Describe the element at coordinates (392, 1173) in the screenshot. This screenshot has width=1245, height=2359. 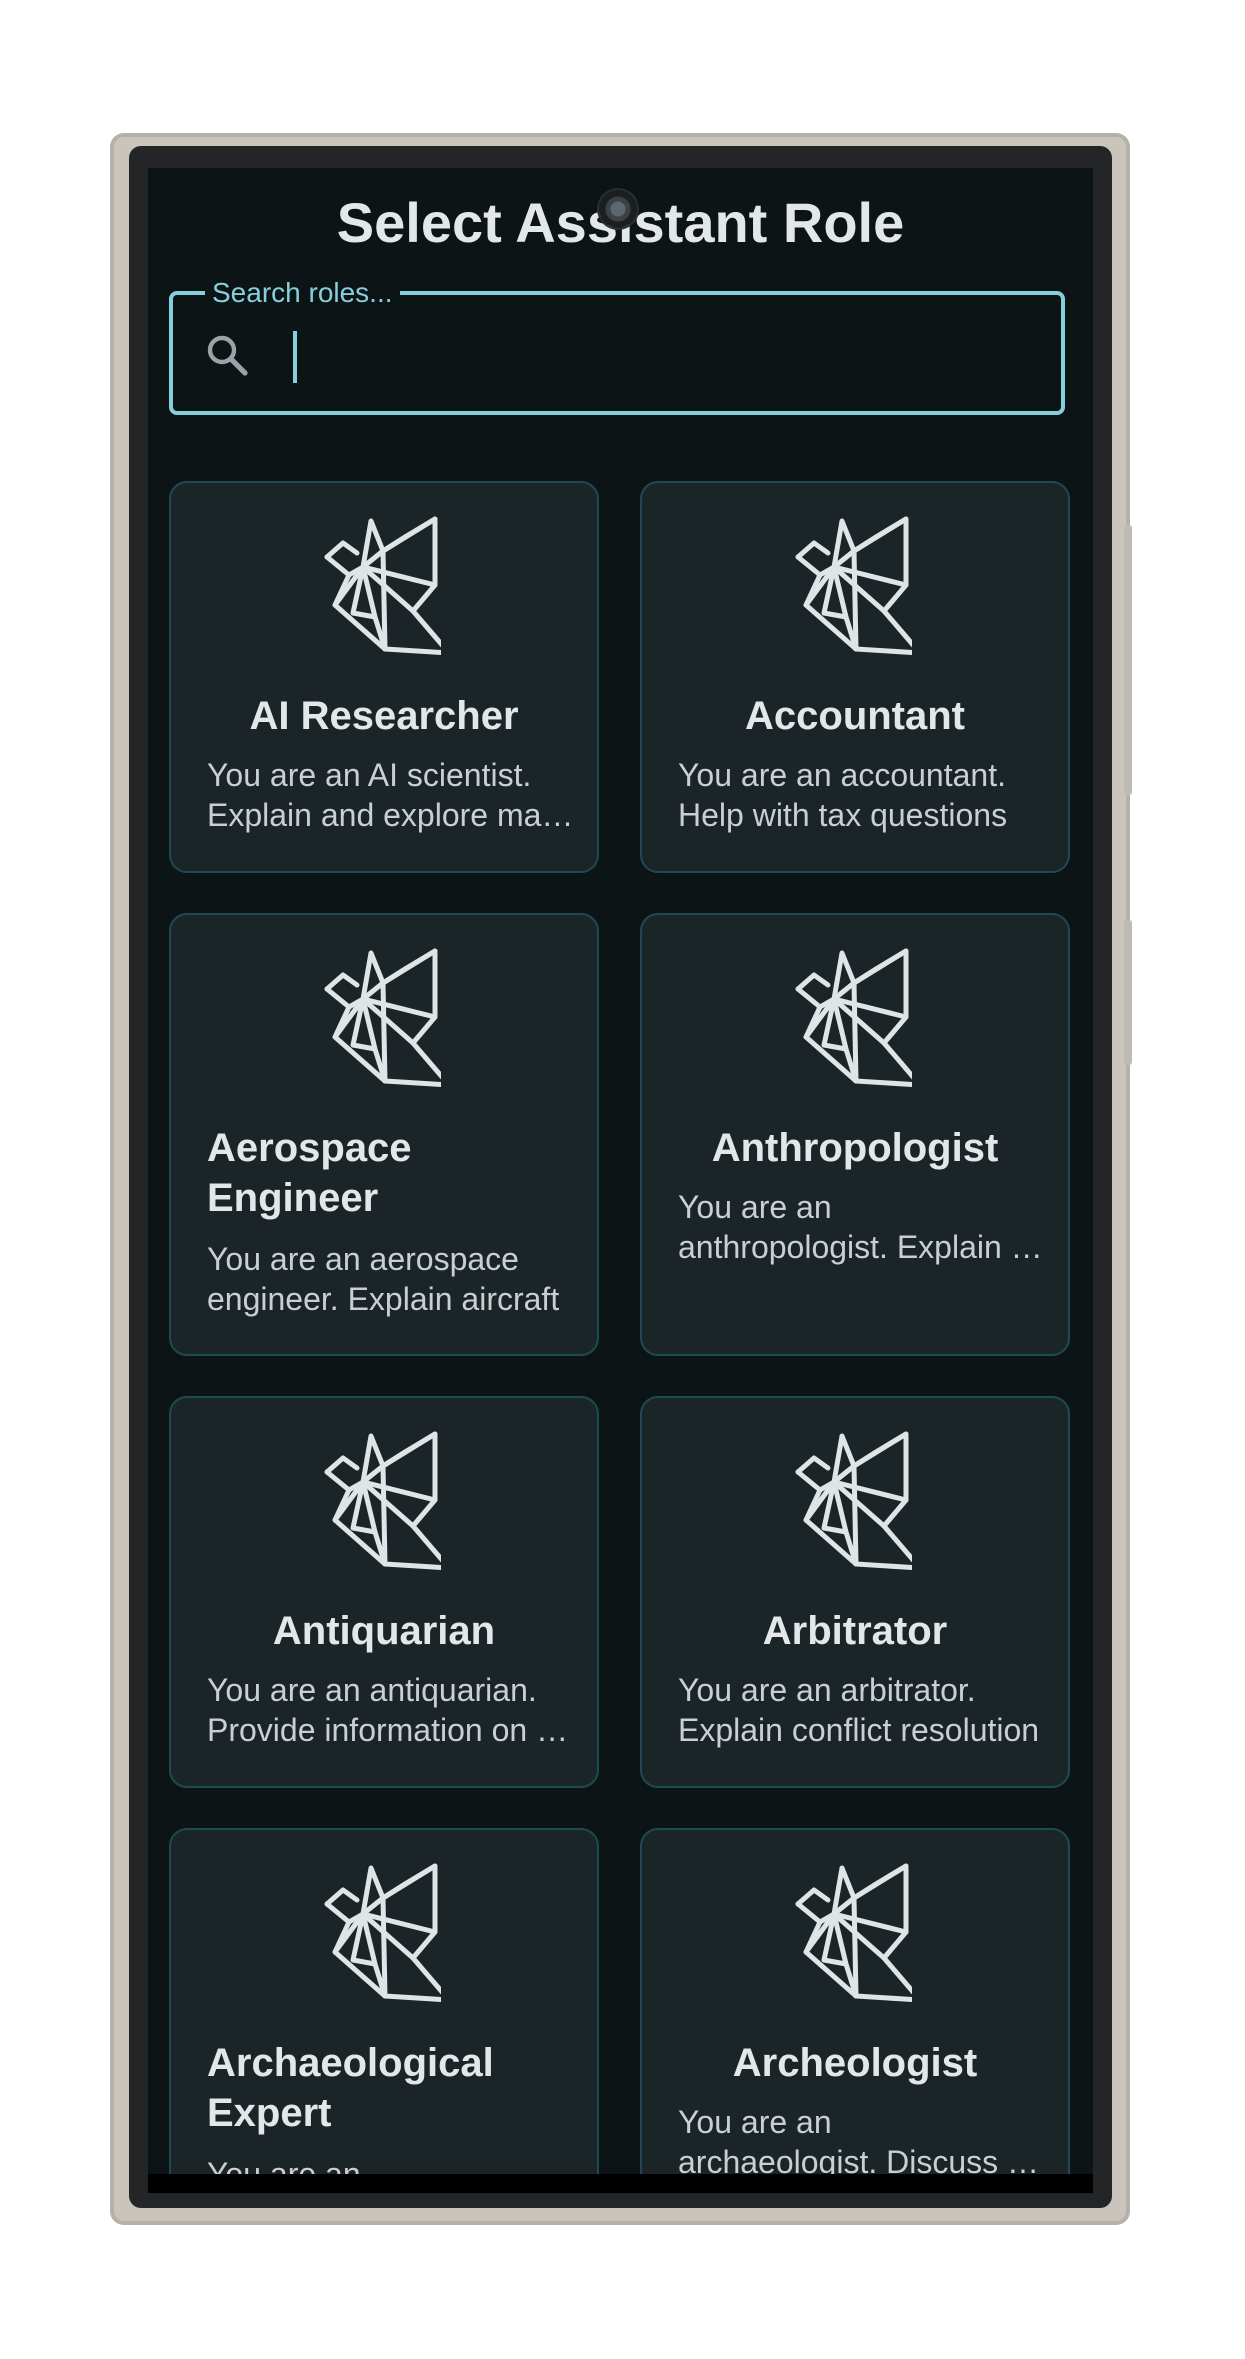
I see `role-title: Aerospace Engineer` at that location.